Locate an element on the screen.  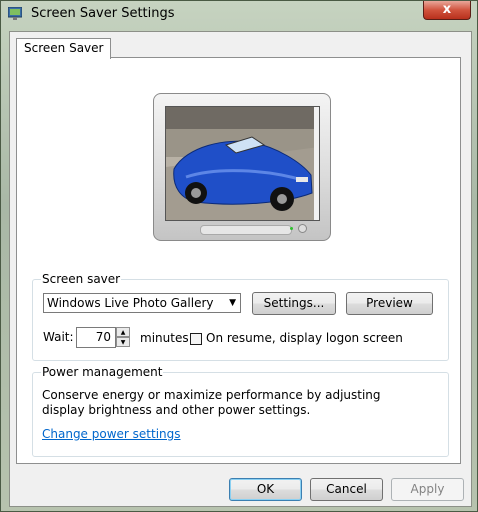
close-button: x is located at coordinates (447, 10).